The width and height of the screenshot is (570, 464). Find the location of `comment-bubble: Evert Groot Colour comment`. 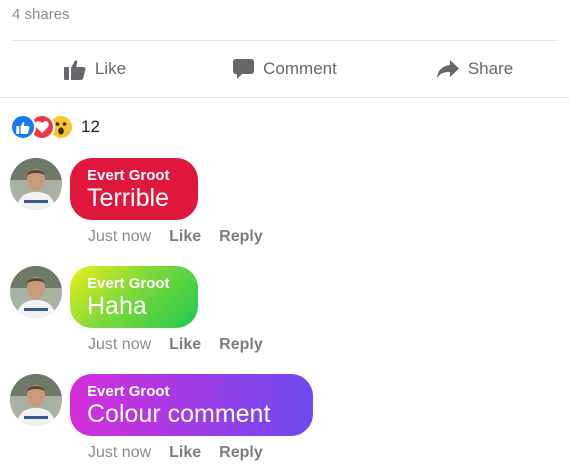

comment-bubble: Evert Groot Colour comment is located at coordinates (191, 405).